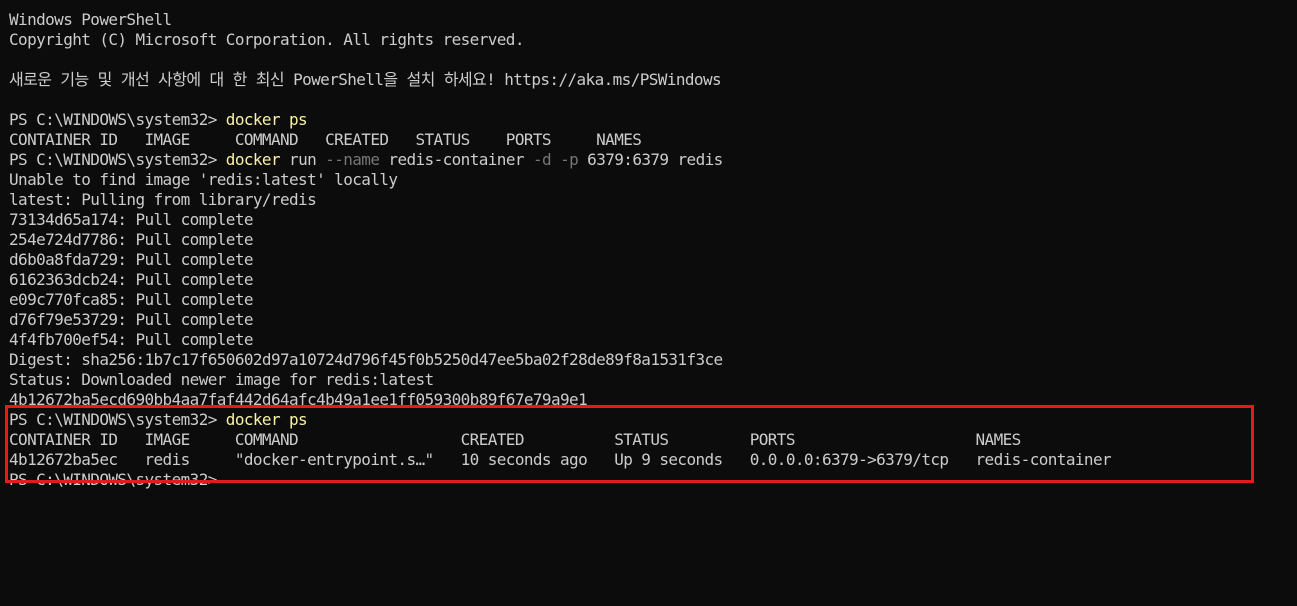 Image resolution: width=1297 pixels, height=606 pixels. What do you see at coordinates (163, 199) in the screenshot?
I see `output-line: latest: Pulling from library/redis` at bounding box center [163, 199].